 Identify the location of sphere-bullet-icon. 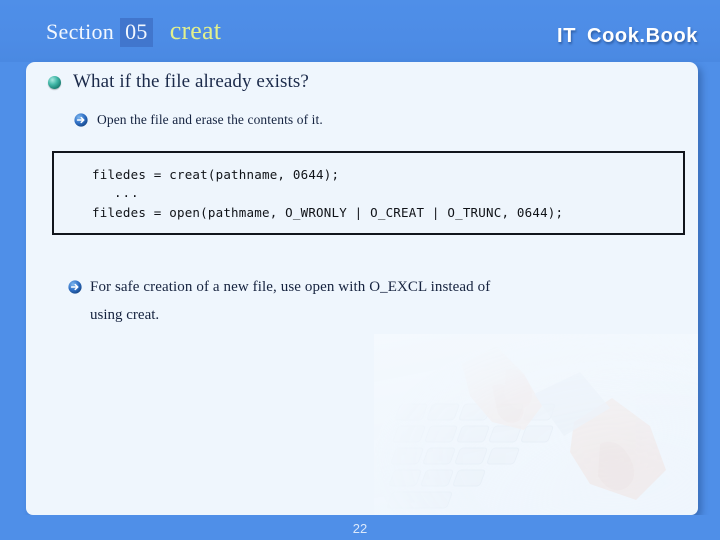
(54, 82).